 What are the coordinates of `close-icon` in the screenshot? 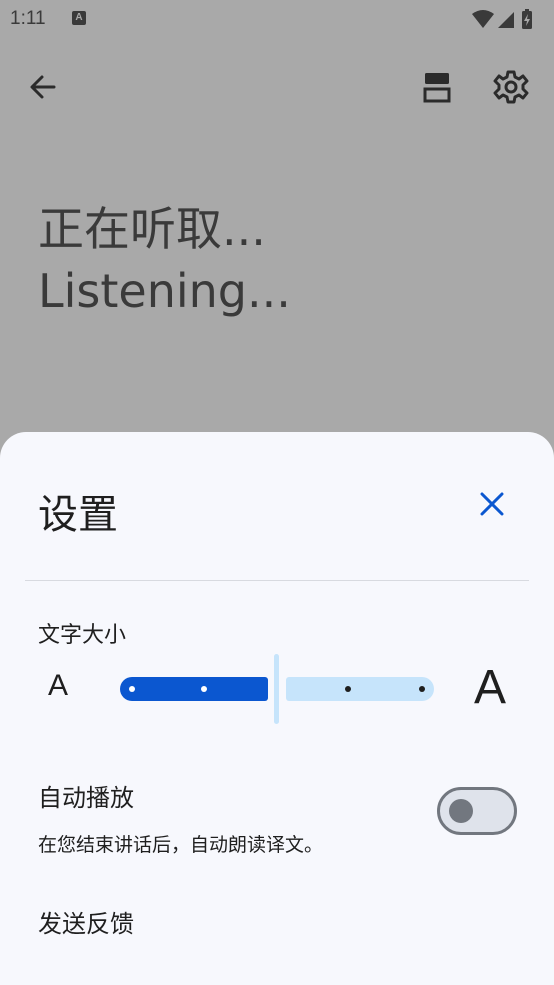 It's located at (492, 504).